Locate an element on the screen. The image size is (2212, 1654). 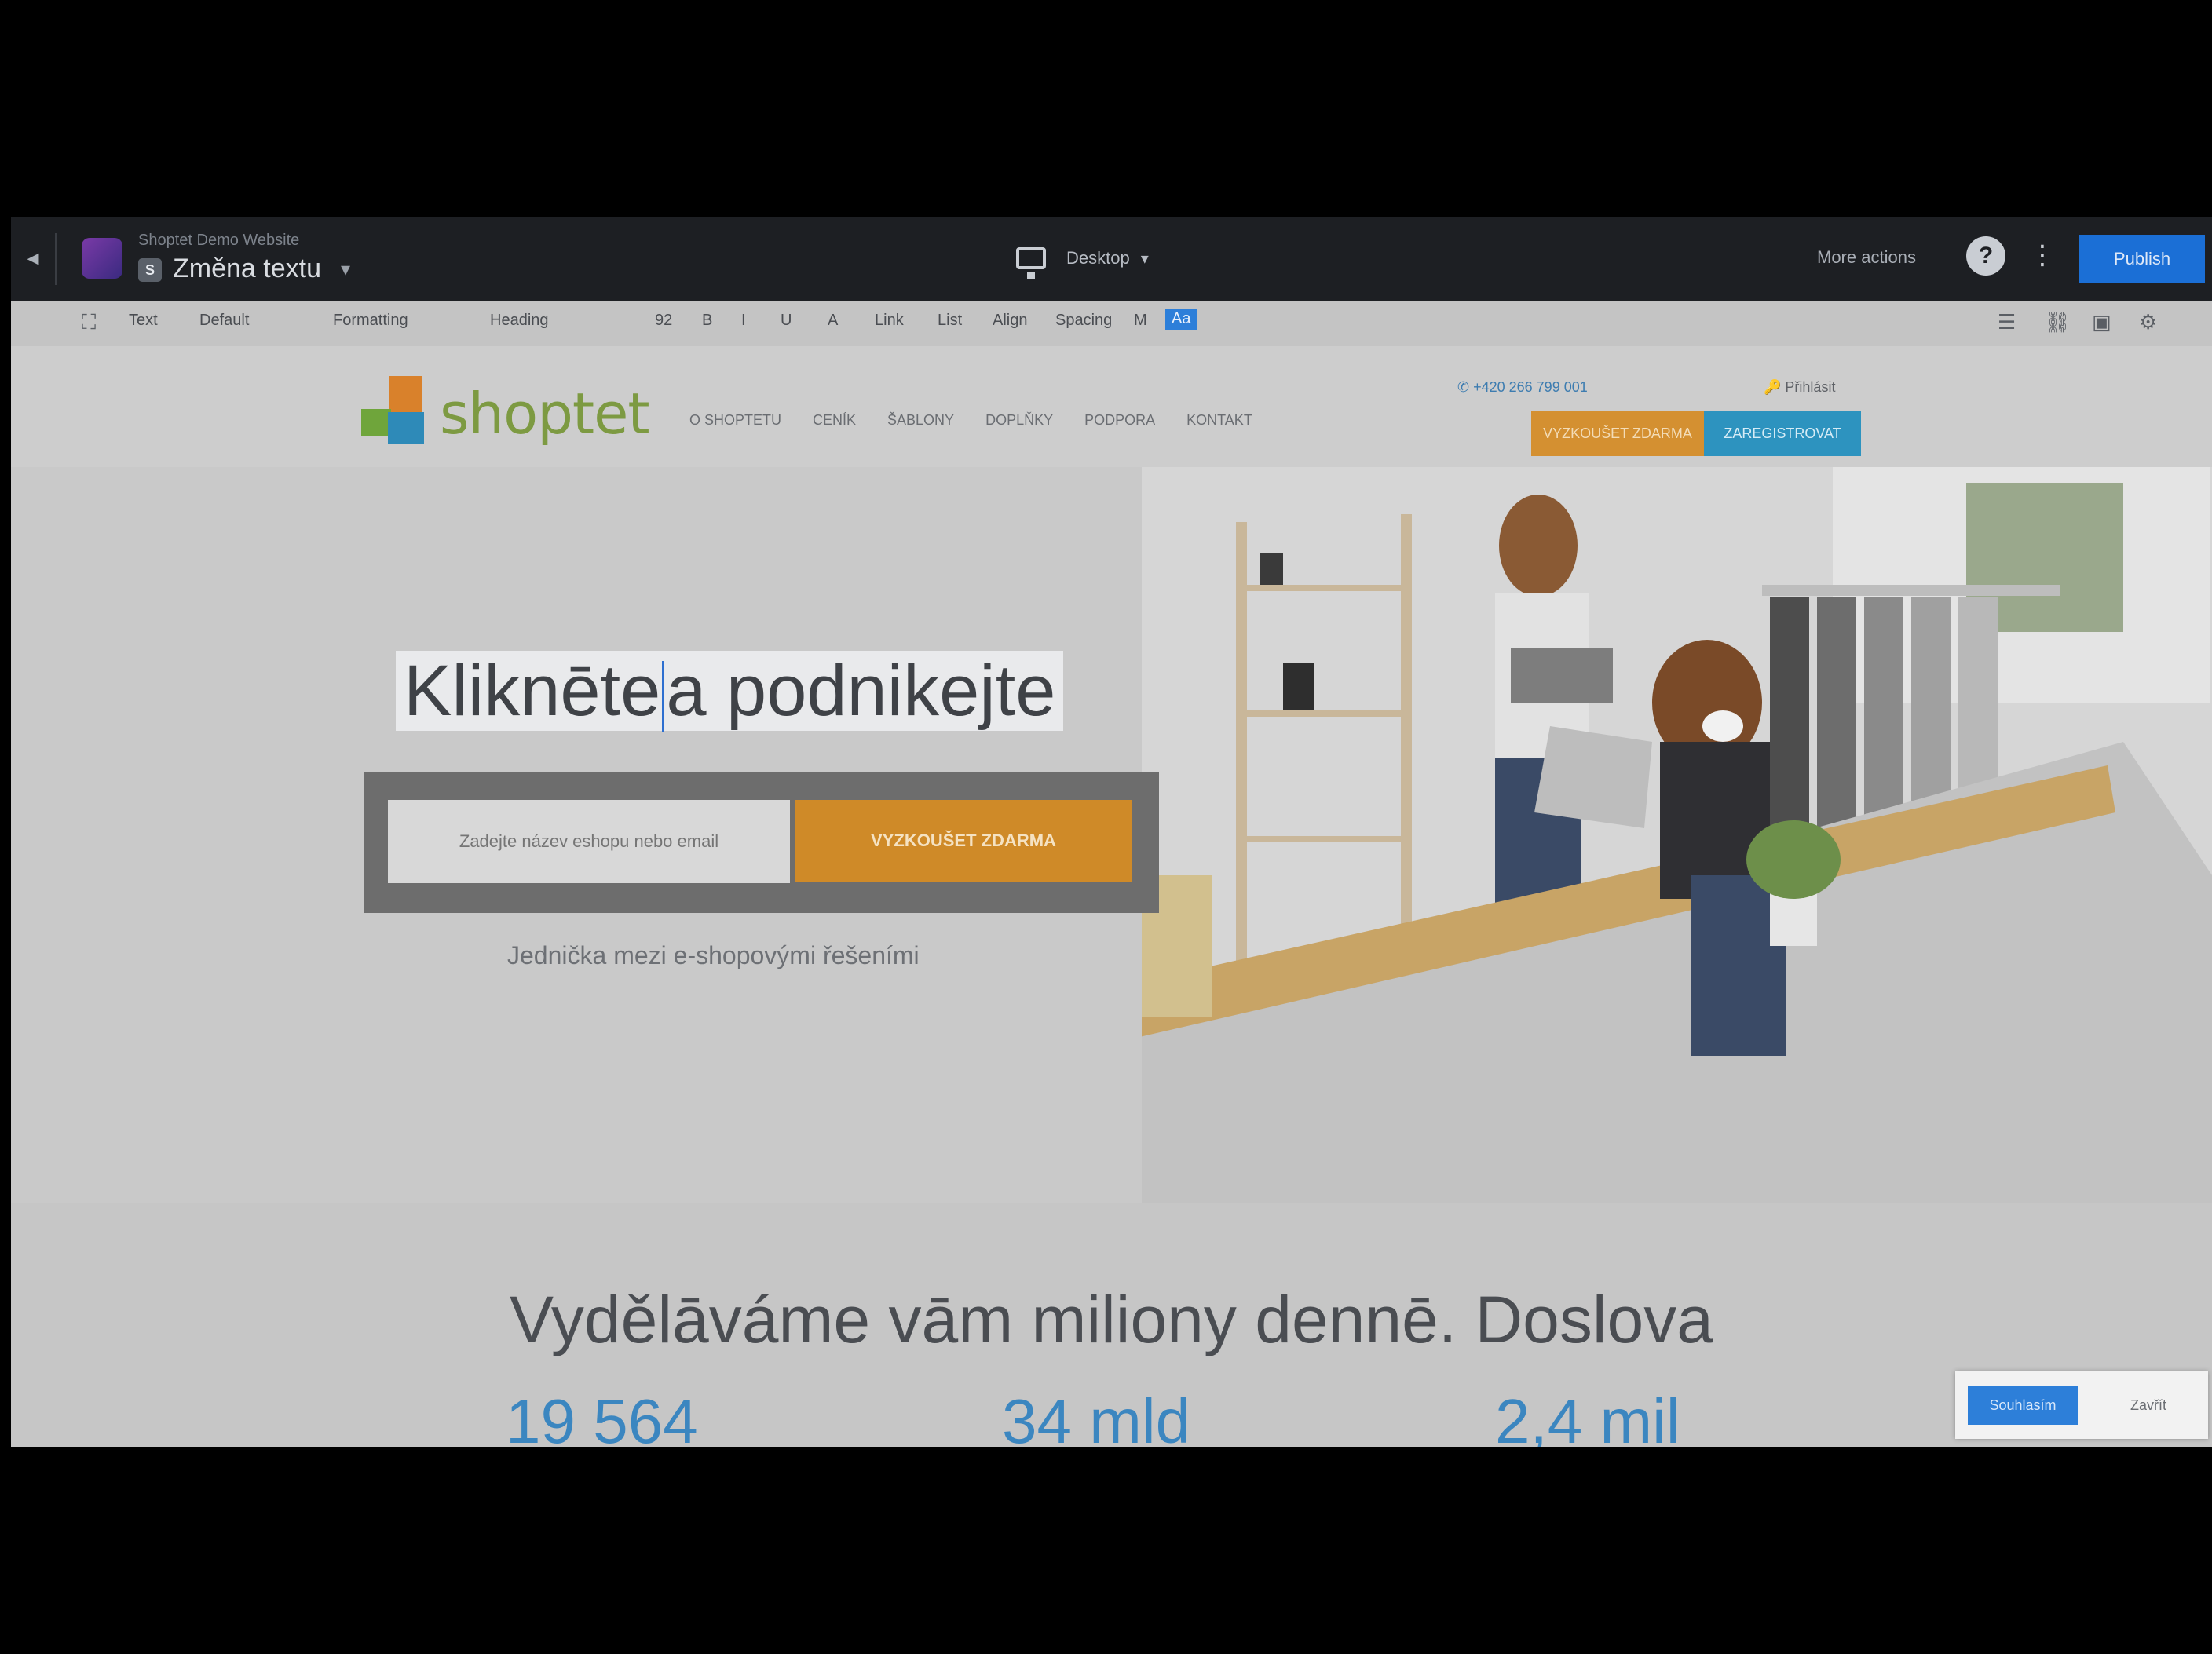
toolbar-item: List is located at coordinates (950, 321).